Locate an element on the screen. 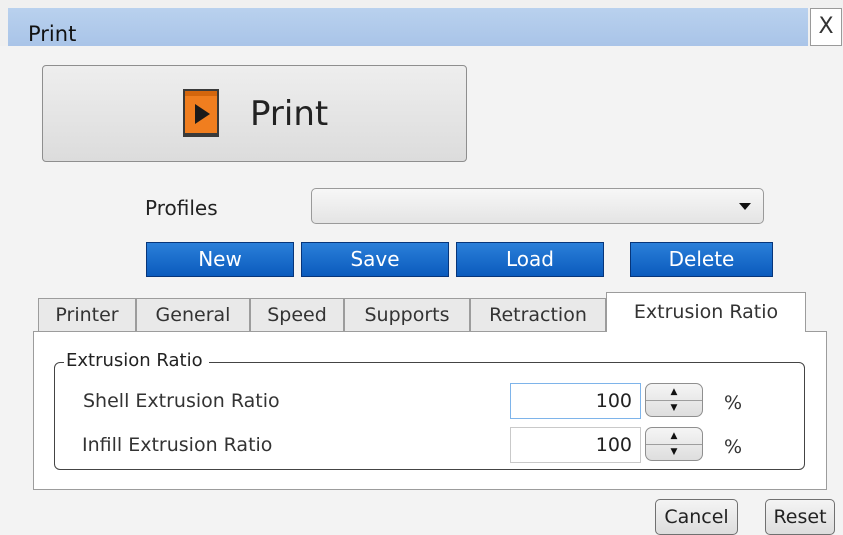 The image size is (843, 535). load-button: Load is located at coordinates (530, 259).